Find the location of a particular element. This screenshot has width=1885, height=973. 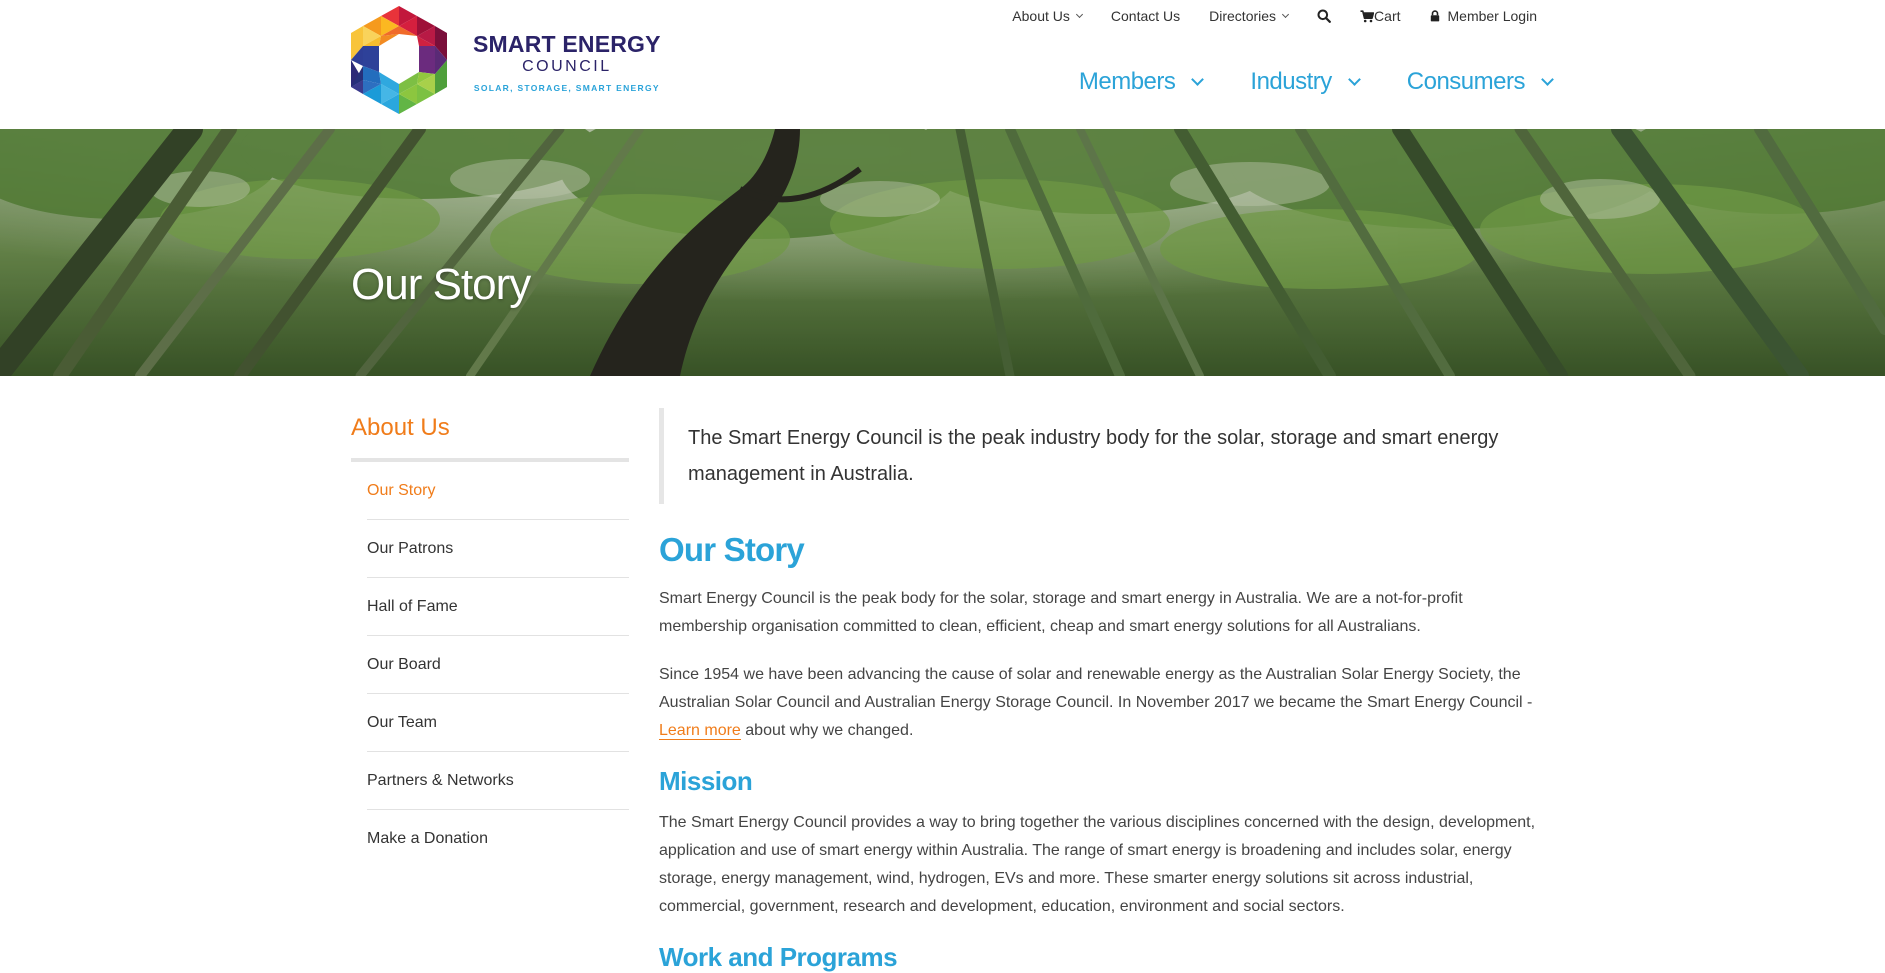

utility-directories-label: Directories is located at coordinates (1243, 16).